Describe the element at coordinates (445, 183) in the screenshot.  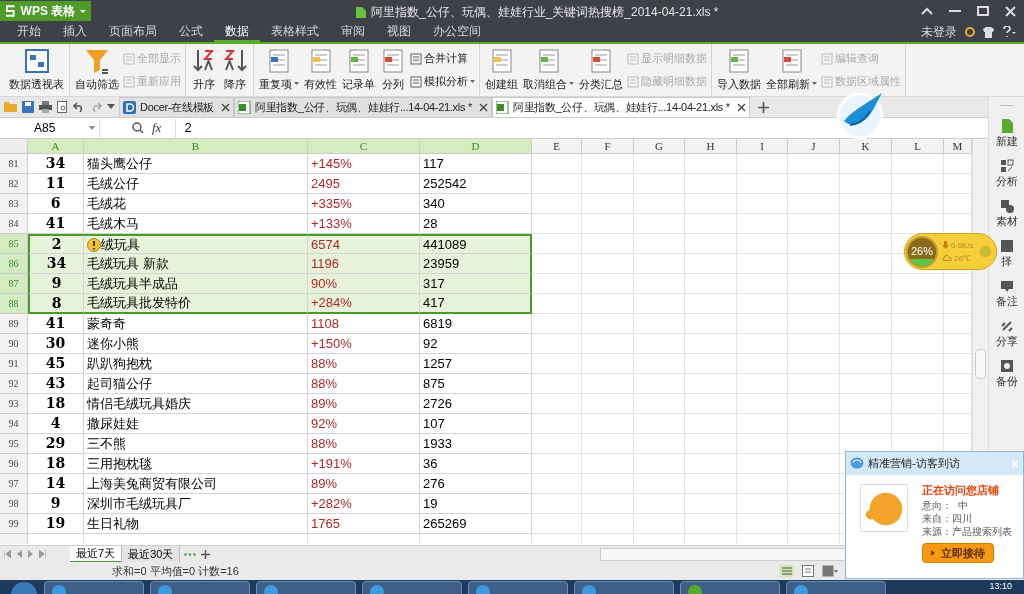
I see `table-cell: 252542` at that location.